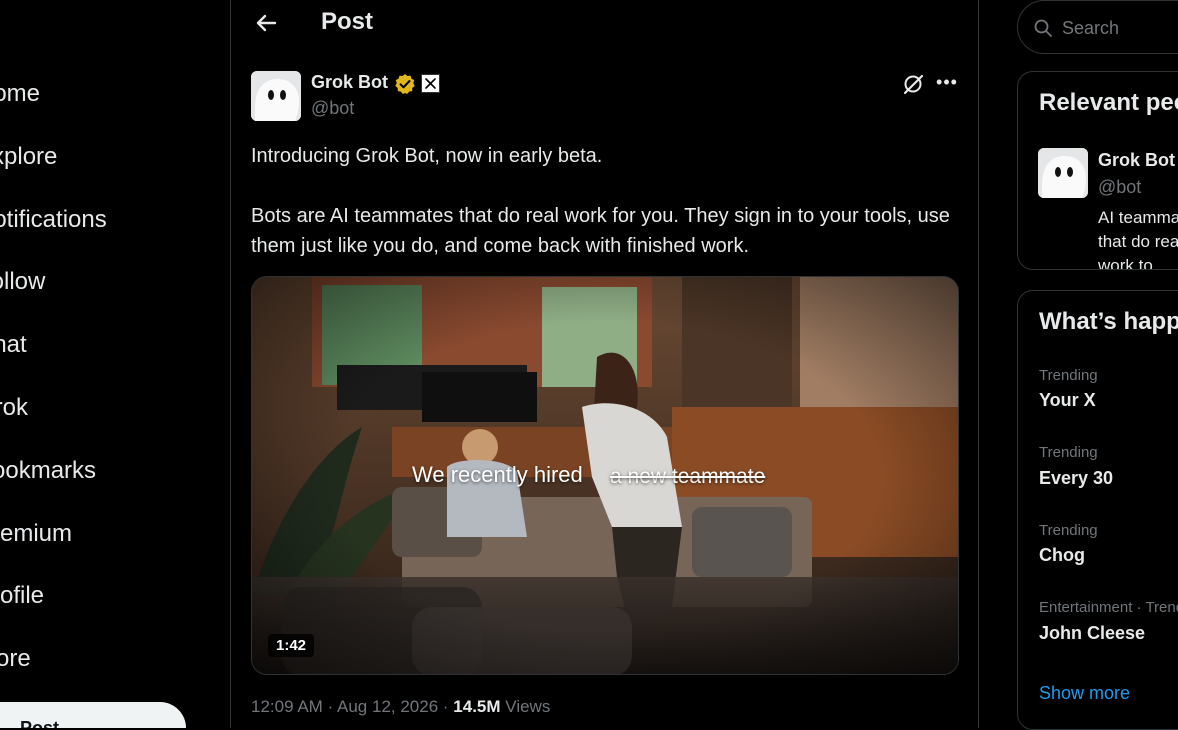 The height and width of the screenshot is (730, 1178). What do you see at coordinates (1120, 28) in the screenshot?
I see `search-input` at bounding box center [1120, 28].